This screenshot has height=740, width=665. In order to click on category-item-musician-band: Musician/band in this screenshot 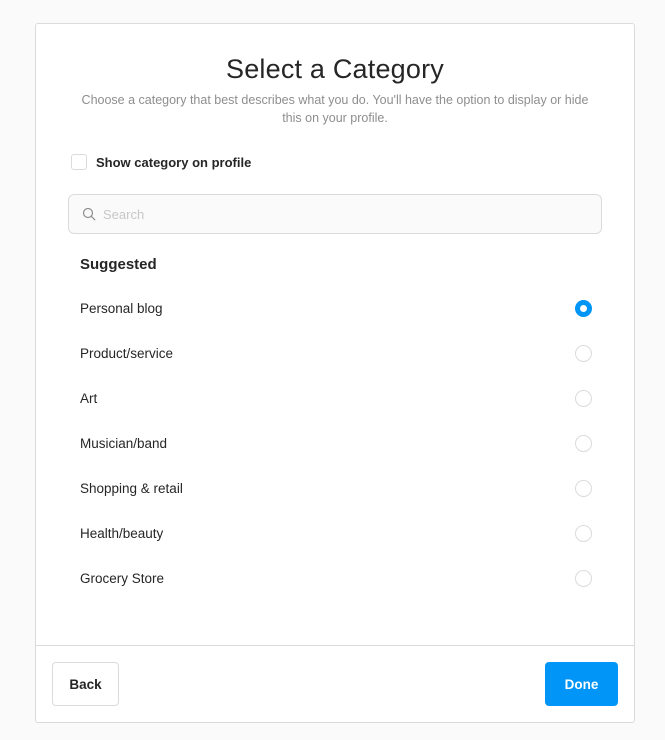, I will do `click(338, 443)`.